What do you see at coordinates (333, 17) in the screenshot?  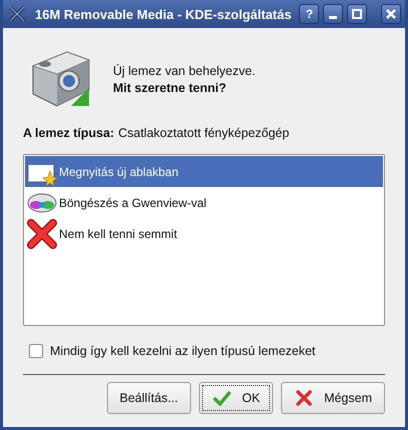 I see `minimize-icon` at bounding box center [333, 17].